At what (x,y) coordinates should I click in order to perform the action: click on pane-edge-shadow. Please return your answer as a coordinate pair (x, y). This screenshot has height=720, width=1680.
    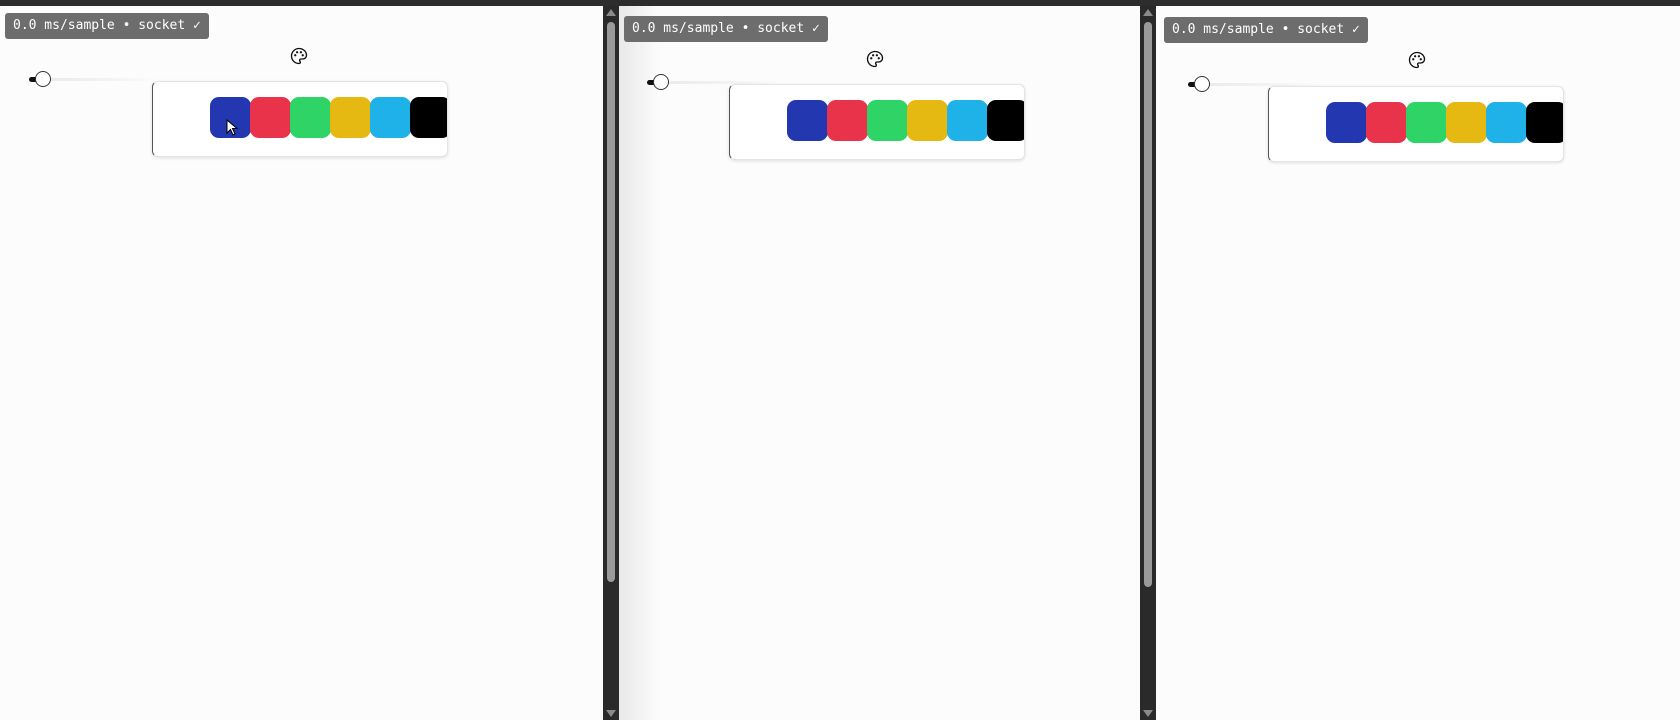
    Looking at the image, I should click on (639, 363).